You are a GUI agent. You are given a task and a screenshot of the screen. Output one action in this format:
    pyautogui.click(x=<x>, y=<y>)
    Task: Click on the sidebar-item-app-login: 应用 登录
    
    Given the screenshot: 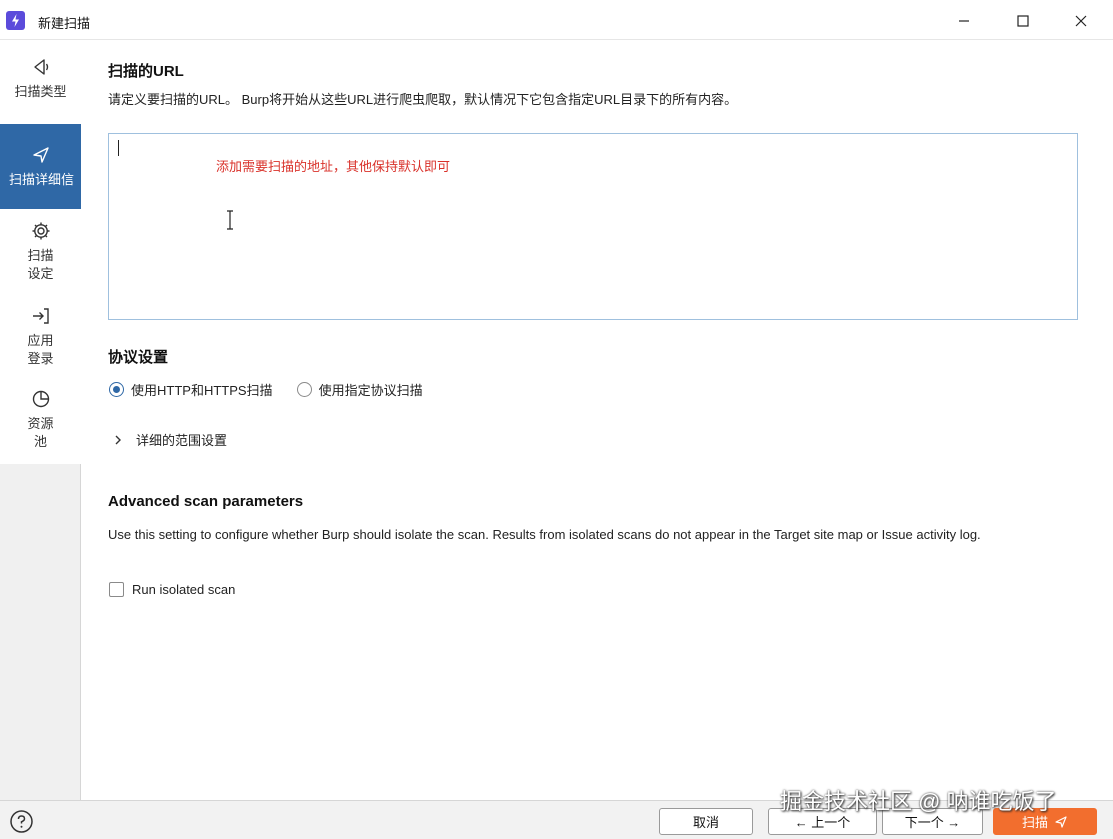 What is the action you would take?
    pyautogui.click(x=40, y=340)
    